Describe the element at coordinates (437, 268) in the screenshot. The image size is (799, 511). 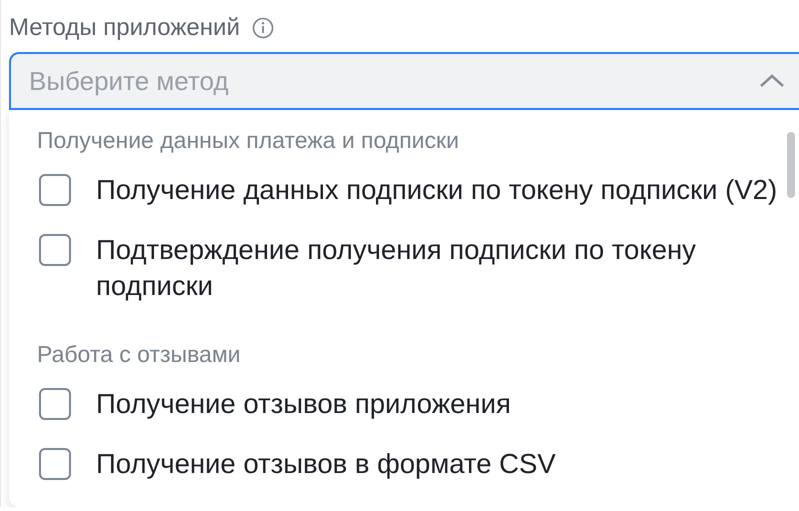
I see `option-label: Подтверждение получения подписки по токену подписки` at that location.